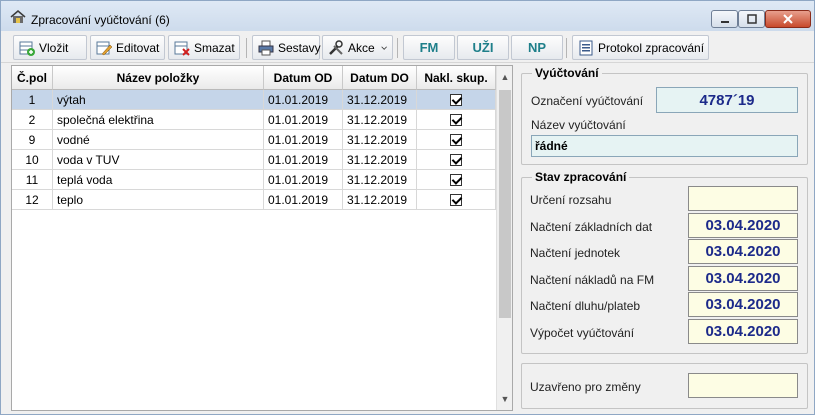  What do you see at coordinates (32, 140) in the screenshot?
I see `cell-cpol: 9` at bounding box center [32, 140].